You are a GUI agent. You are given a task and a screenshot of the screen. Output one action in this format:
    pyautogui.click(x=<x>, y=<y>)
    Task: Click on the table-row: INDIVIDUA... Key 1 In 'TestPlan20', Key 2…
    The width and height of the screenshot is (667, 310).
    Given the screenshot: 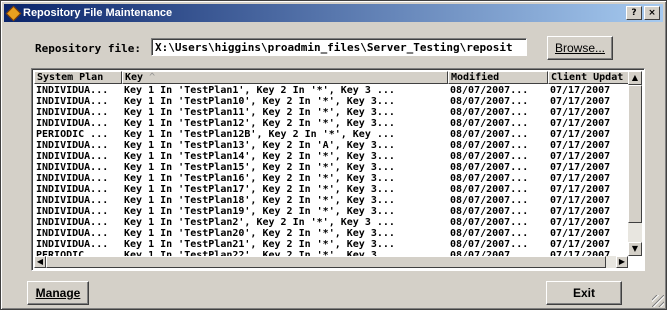 What is the action you would take?
    pyautogui.click(x=332, y=233)
    